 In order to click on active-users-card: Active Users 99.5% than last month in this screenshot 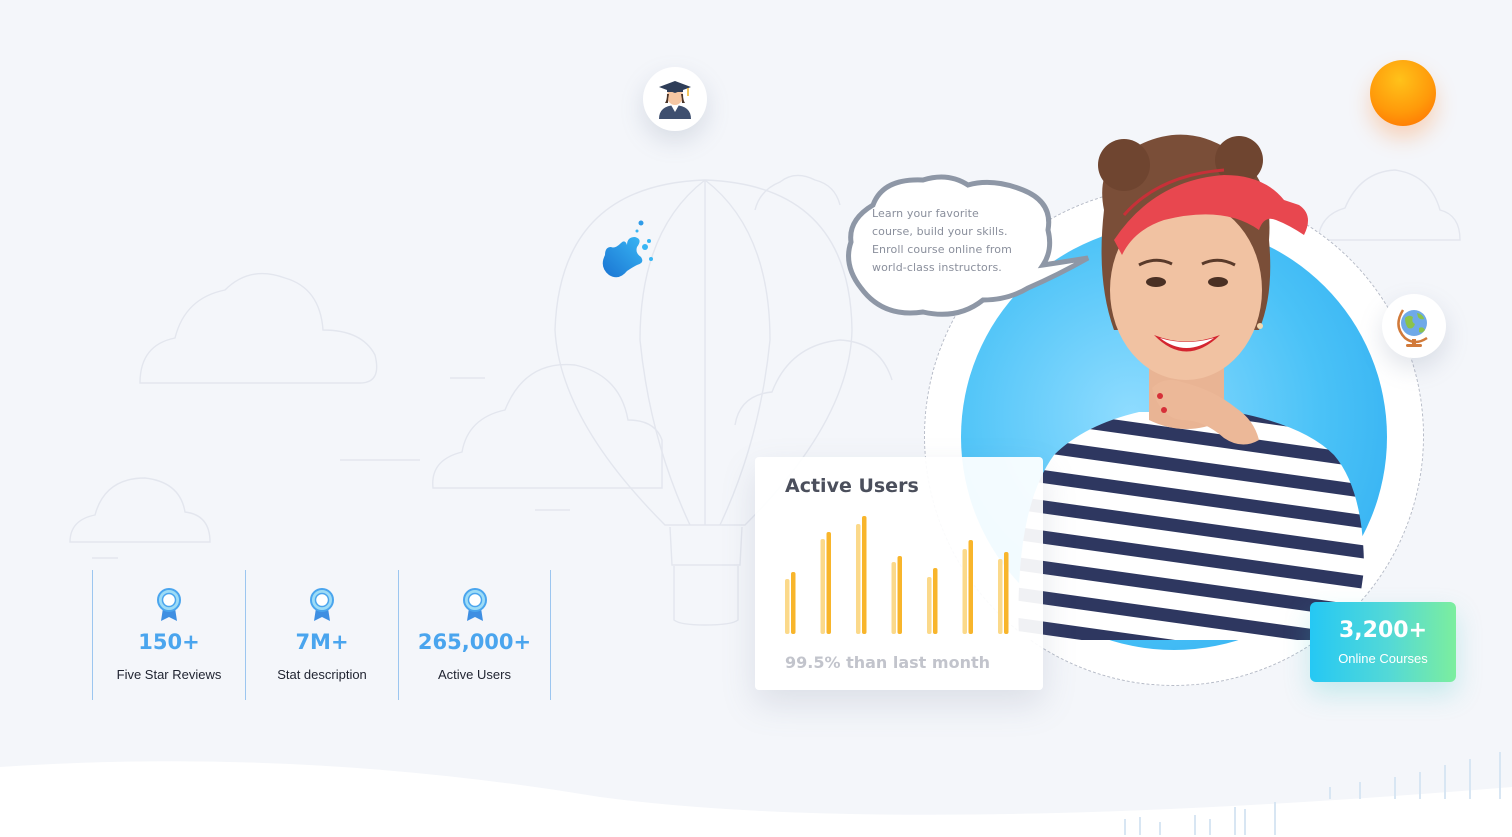, I will do `click(899, 573)`.